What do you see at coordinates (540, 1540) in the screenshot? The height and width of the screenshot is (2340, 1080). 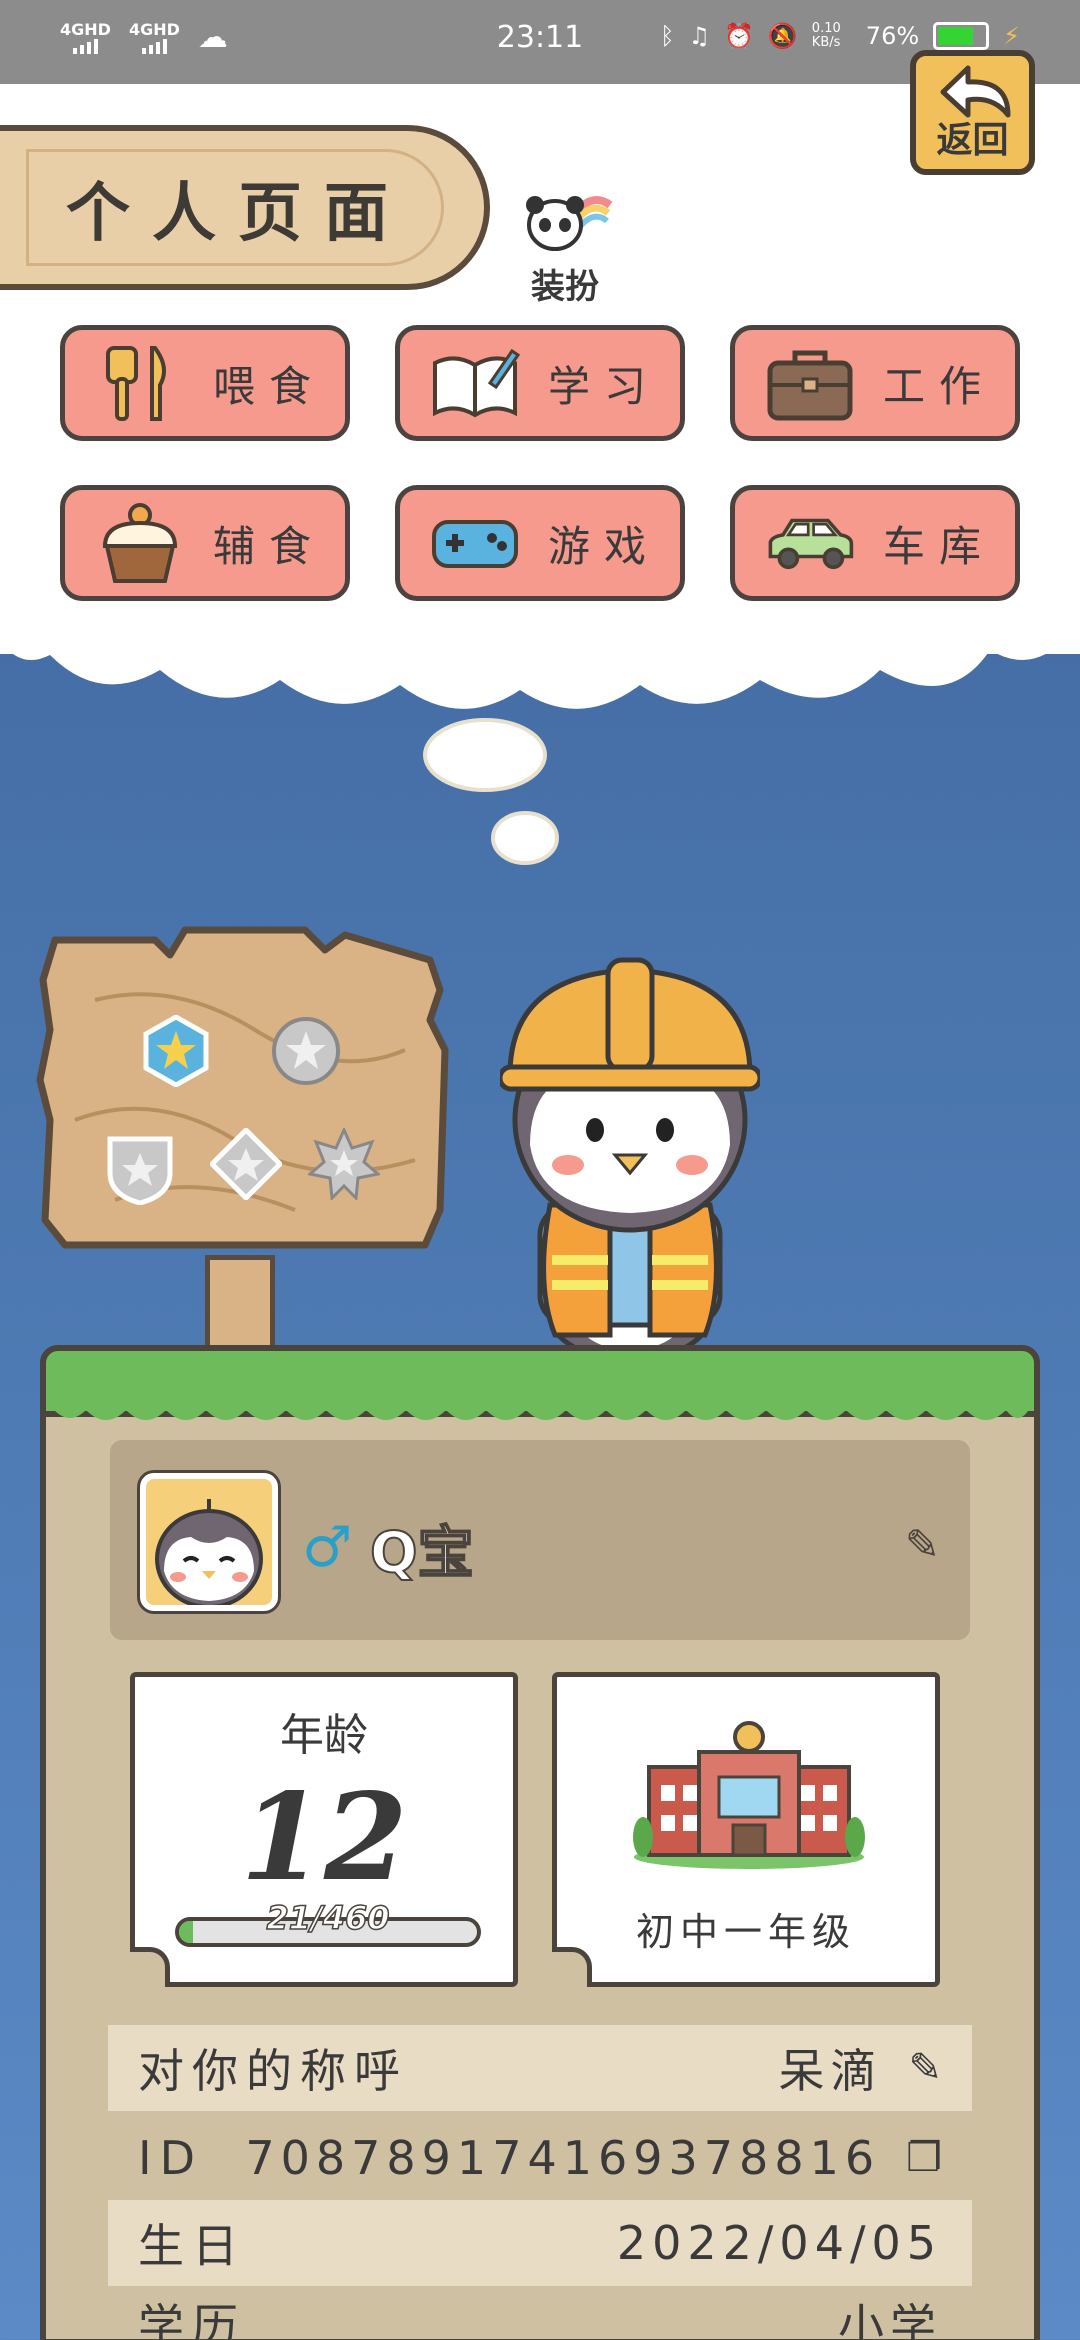 I see `profile-card: ♂ Q宝 ✎` at bounding box center [540, 1540].